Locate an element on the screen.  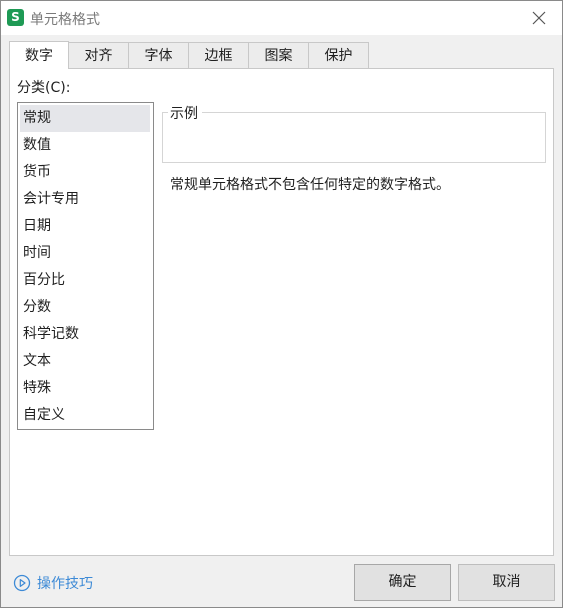
close-button is located at coordinates (539, 18).